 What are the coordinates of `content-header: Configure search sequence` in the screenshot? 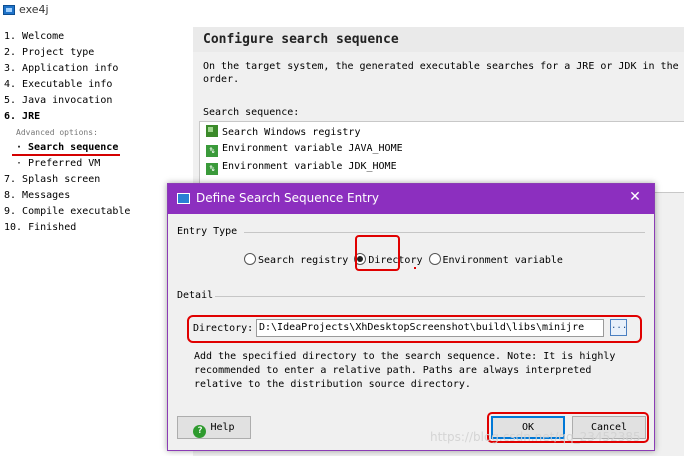 It's located at (438, 39).